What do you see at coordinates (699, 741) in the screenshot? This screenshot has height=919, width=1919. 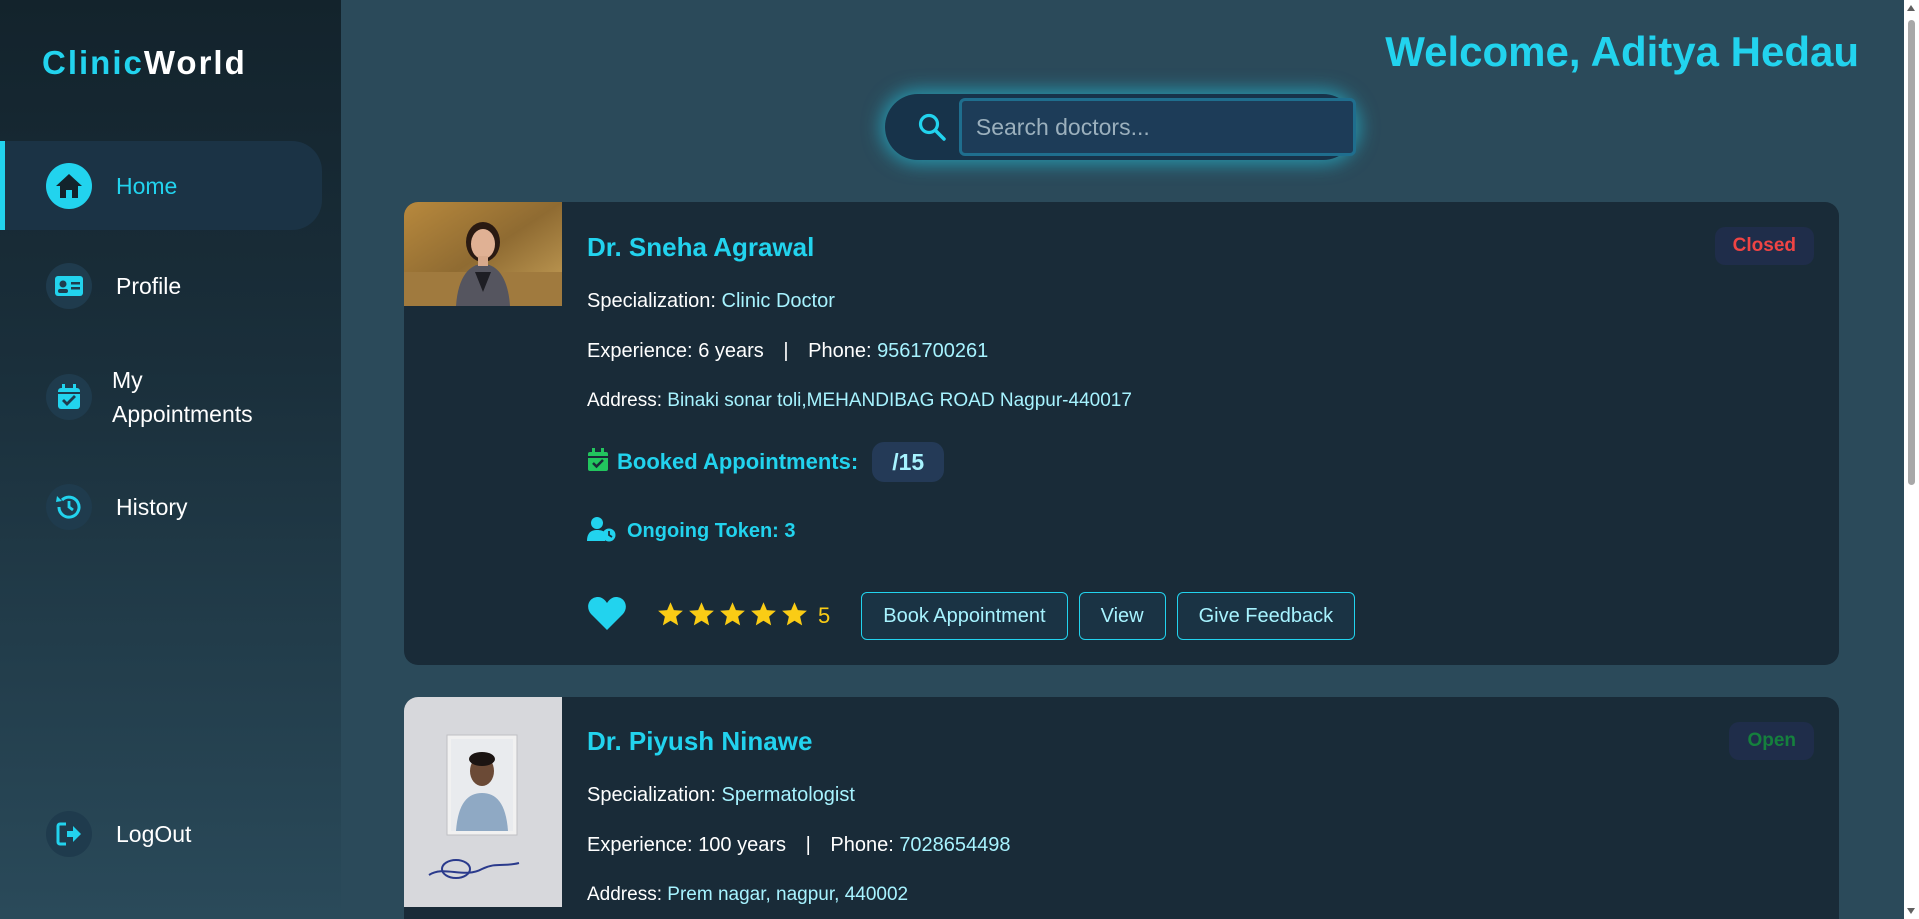 I see `doctor-name: Dr. Piyush Ninawe` at bounding box center [699, 741].